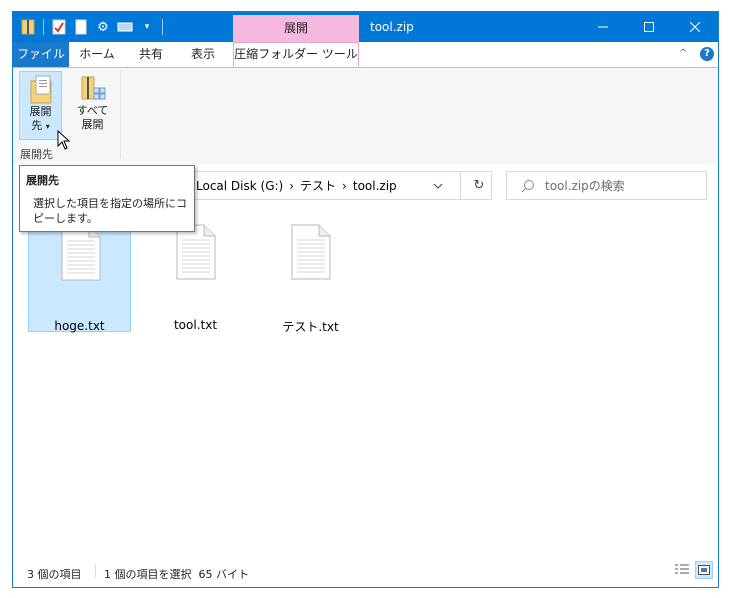 This screenshot has height=598, width=732. Describe the element at coordinates (103, 27) in the screenshot. I see `settings-gear-icon: ⚙` at that location.